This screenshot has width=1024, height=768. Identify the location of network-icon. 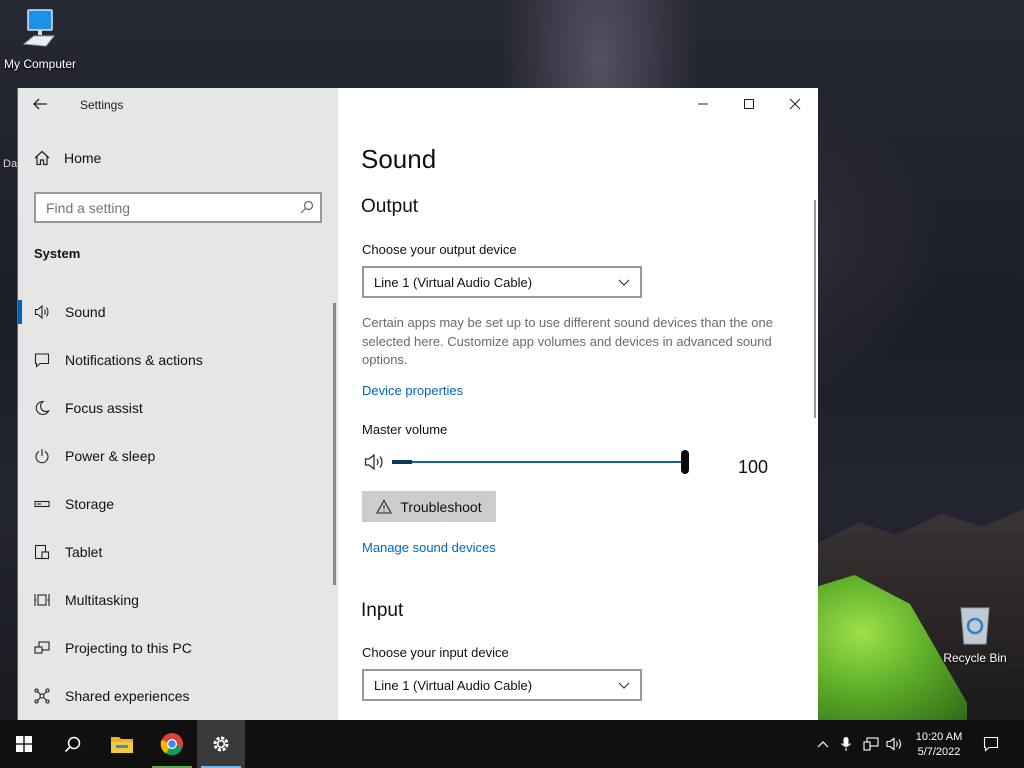
(871, 744).